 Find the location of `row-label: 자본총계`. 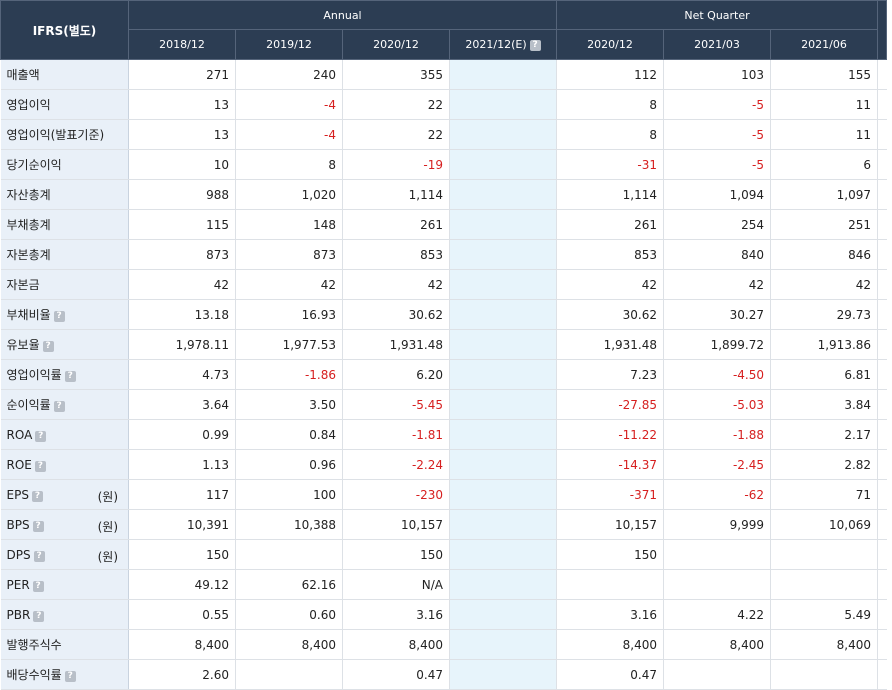

row-label: 자본총계 is located at coordinates (64, 254).